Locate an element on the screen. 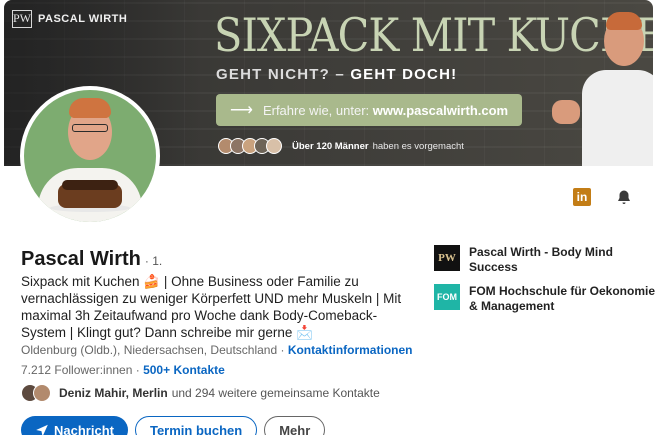  more-button: Mehr is located at coordinates (295, 425).